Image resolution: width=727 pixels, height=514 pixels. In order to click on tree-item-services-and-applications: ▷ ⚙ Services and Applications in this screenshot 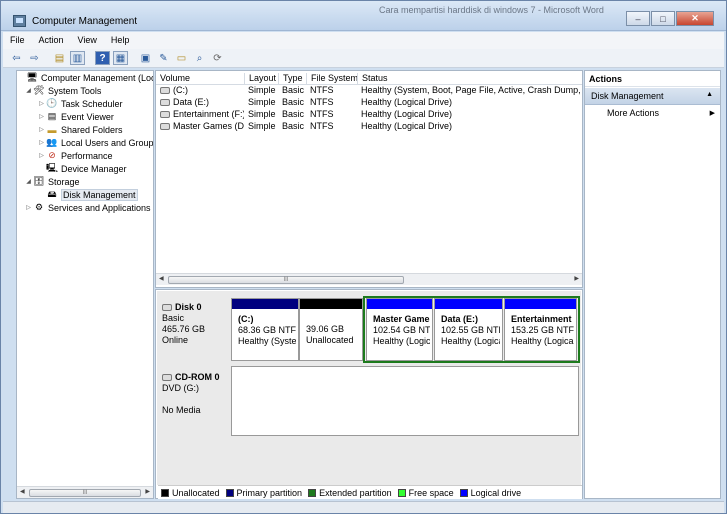, I will do `click(87, 207)`.